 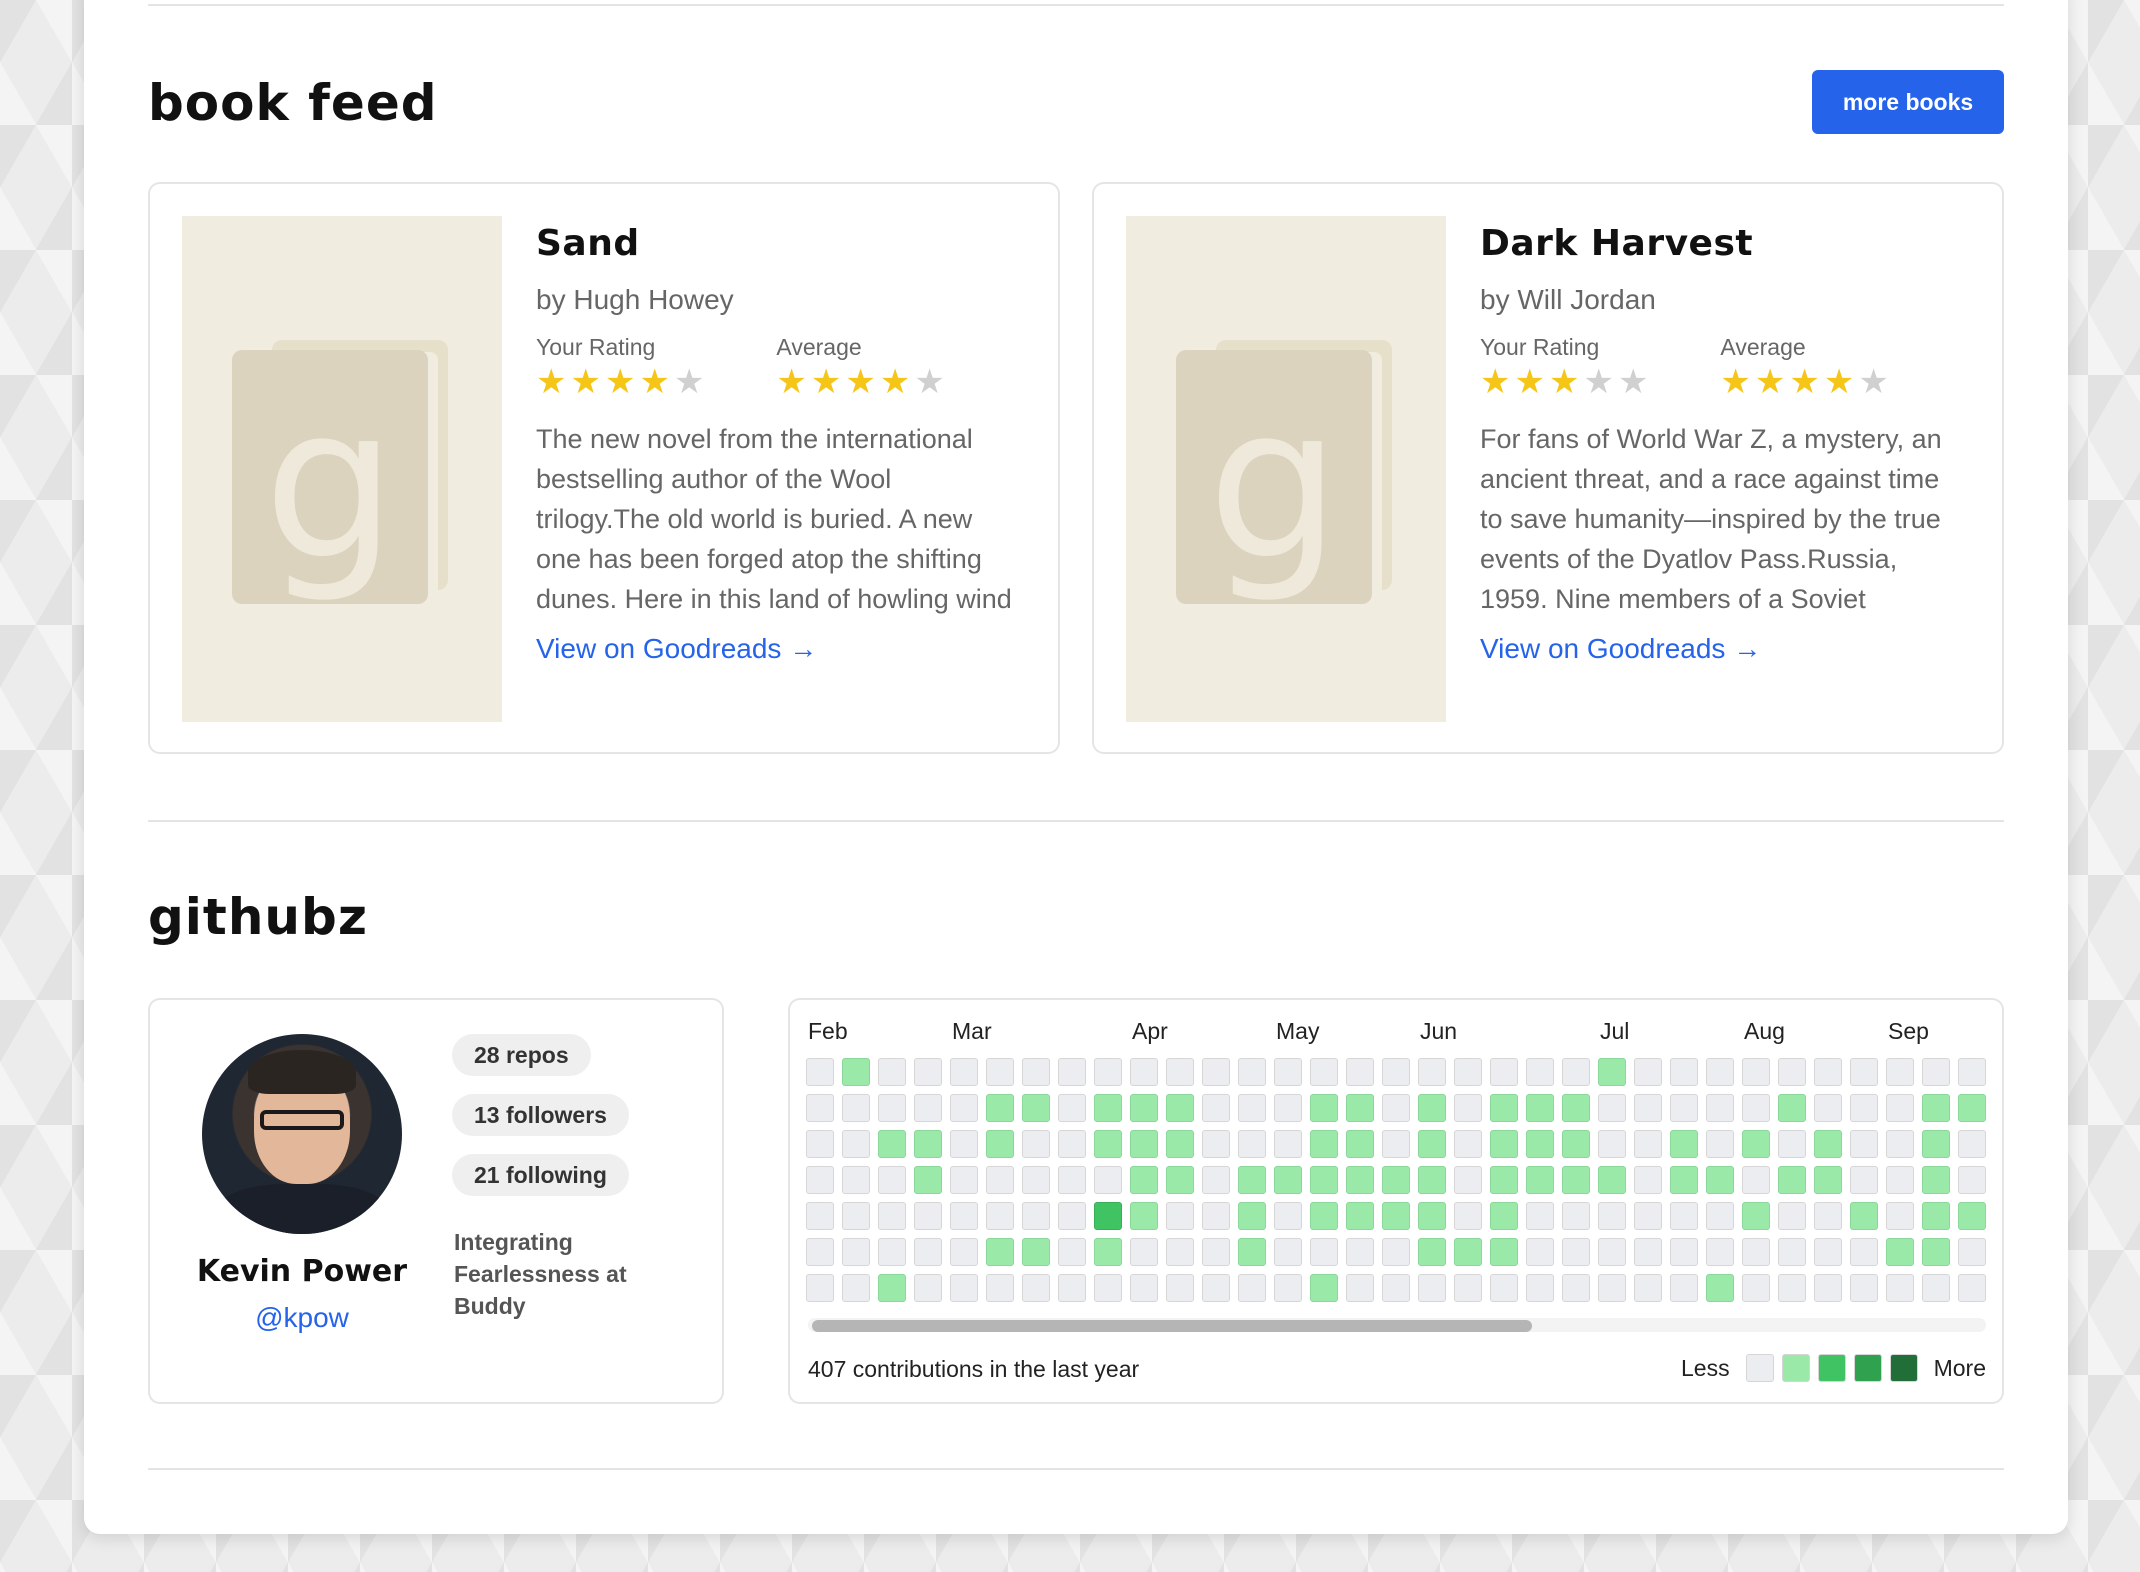 I want to click on scrollbar-thumb, so click(x=1172, y=1326).